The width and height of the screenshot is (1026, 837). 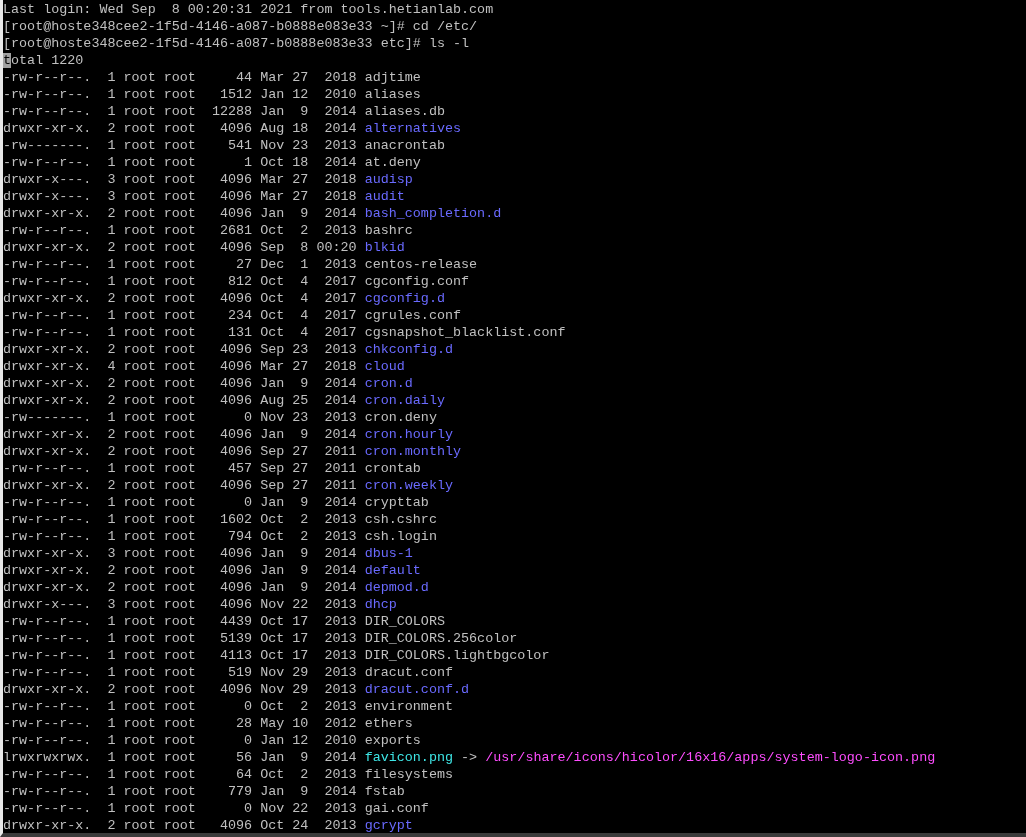 I want to click on file-info: -rw-------. 1 root root 0 Nov 23 2013, so click(x=180, y=417).